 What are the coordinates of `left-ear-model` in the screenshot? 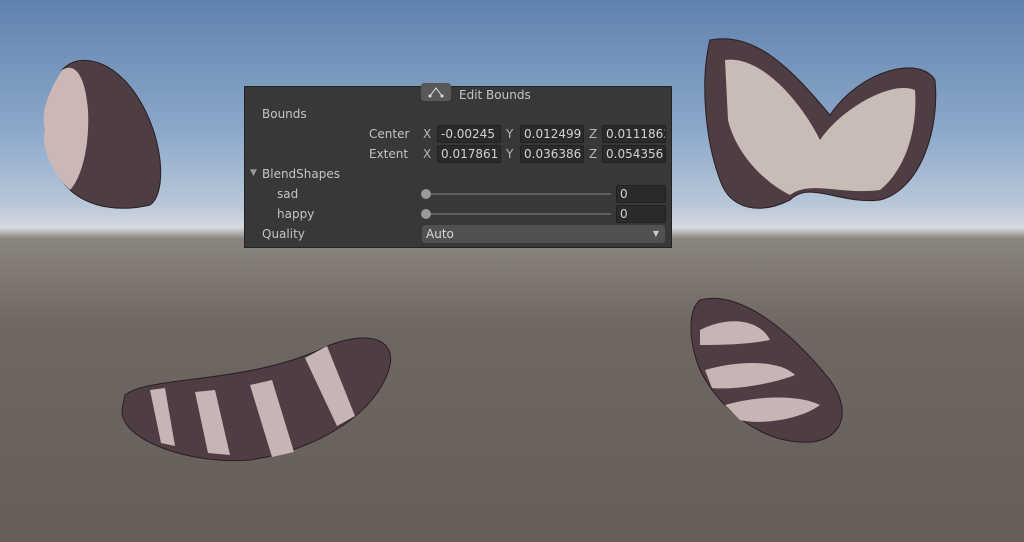 It's located at (102, 134).